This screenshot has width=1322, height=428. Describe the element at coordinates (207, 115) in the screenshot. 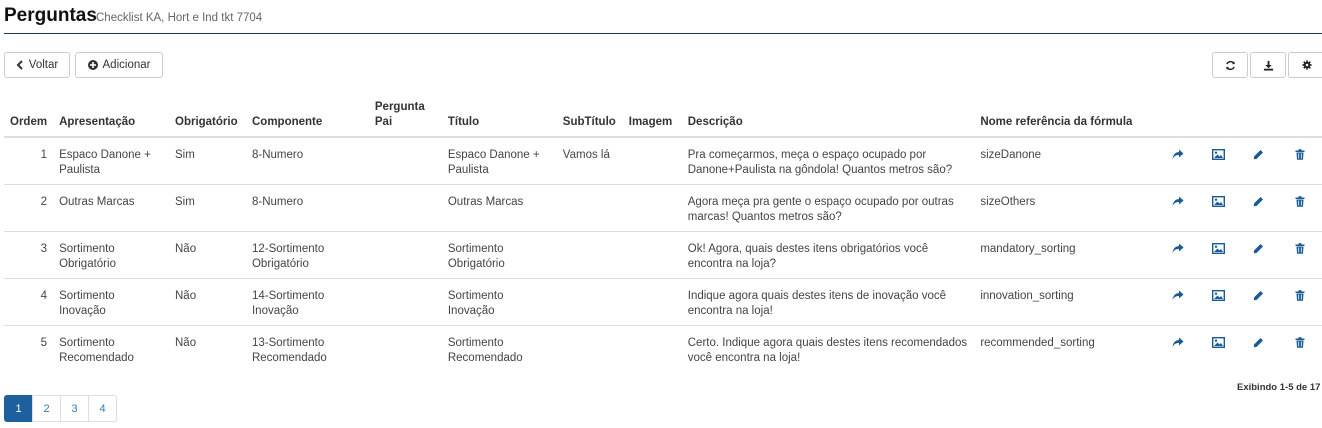

I see `col-obrigatorio: Obrigatório` at that location.